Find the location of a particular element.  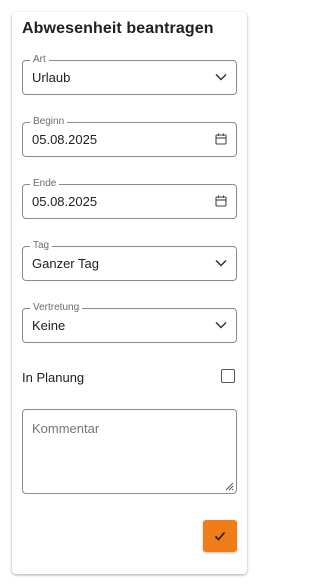

check-icon is located at coordinates (220, 536).